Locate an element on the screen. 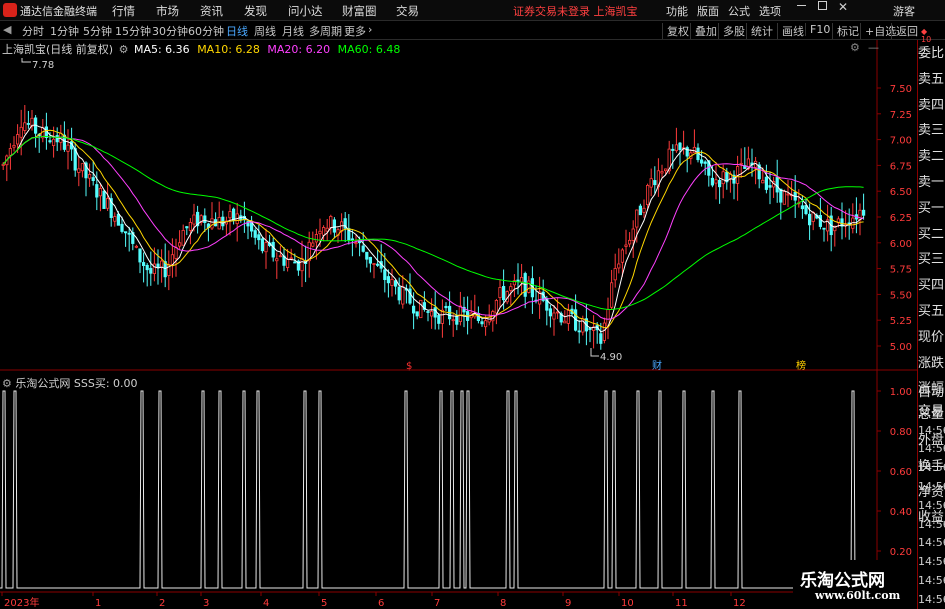 Image resolution: width=945 pixels, height=609 pixels. menu-wealth-circle: 财富圈 is located at coordinates (359, 11).